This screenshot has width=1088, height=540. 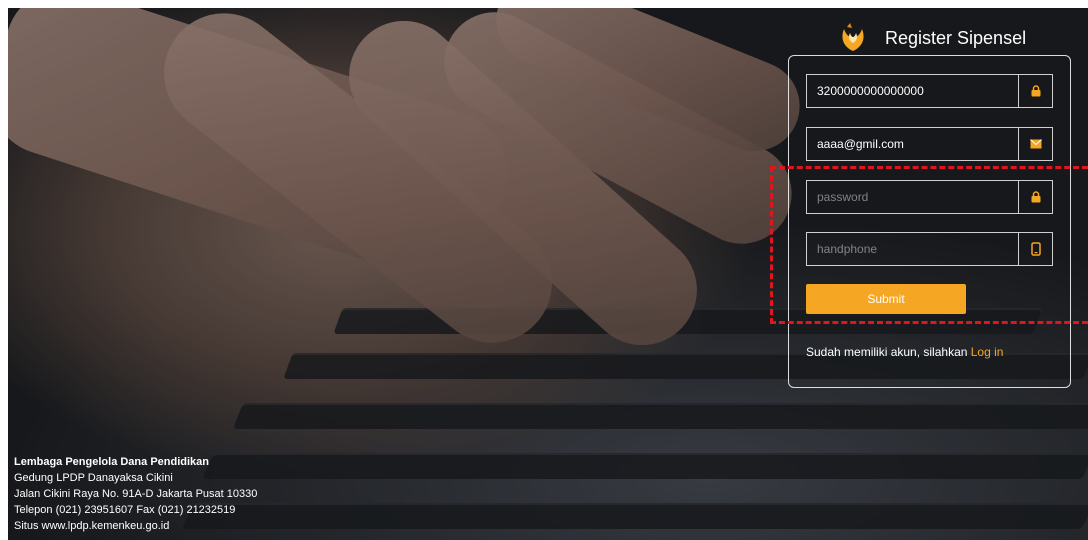 What do you see at coordinates (853, 37) in the screenshot?
I see `flame-logo-icon` at bounding box center [853, 37].